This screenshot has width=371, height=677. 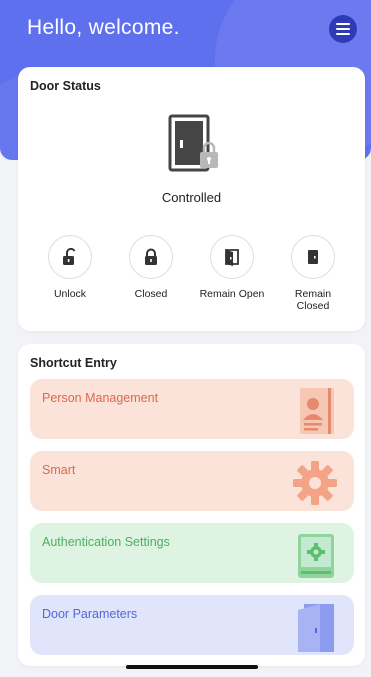 I want to click on shortcut-smart: Smart, so click(x=192, y=481).